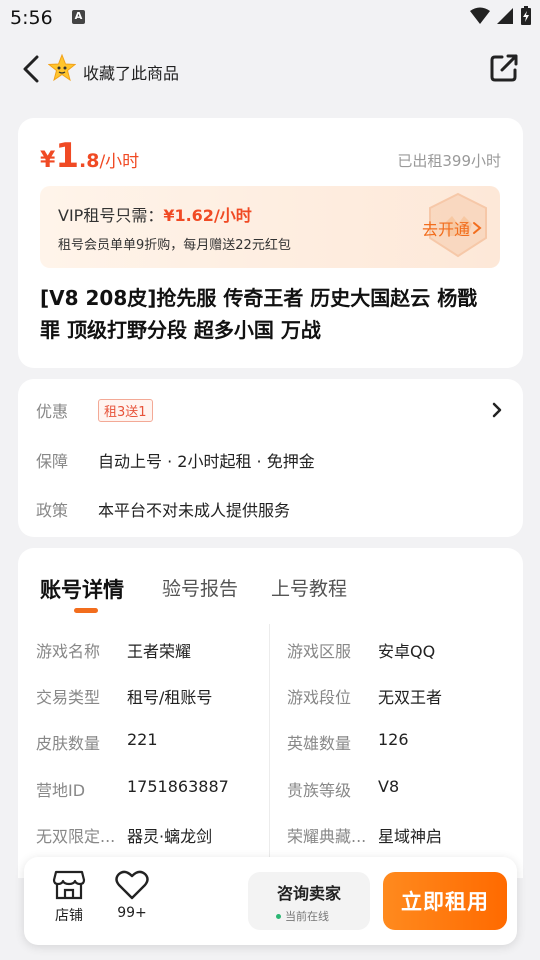  Describe the element at coordinates (69, 885) in the screenshot. I see `store-icon` at that location.